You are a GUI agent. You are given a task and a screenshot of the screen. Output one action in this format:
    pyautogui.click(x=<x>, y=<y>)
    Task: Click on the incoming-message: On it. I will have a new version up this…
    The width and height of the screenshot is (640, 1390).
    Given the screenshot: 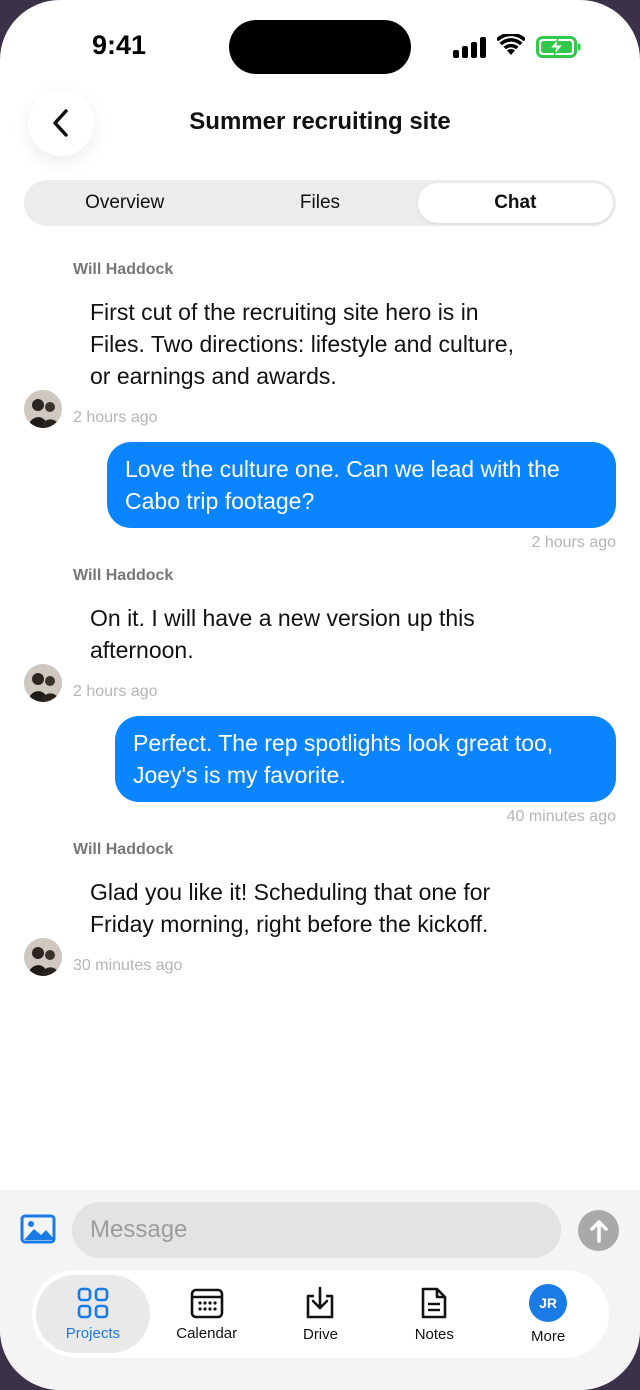 What is the action you would take?
    pyautogui.click(x=282, y=634)
    